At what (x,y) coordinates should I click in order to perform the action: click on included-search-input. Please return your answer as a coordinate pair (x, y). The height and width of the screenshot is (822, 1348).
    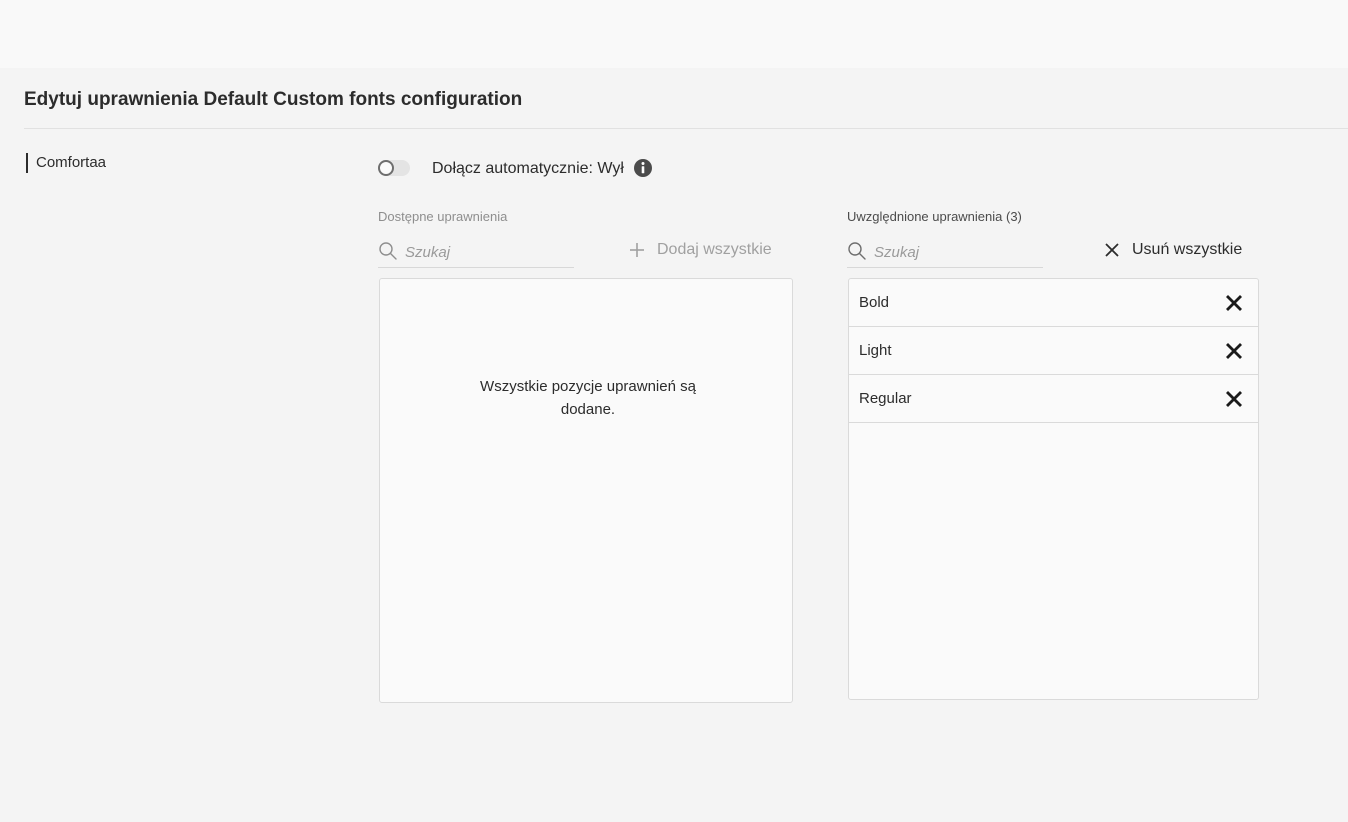
    Looking at the image, I should click on (956, 252).